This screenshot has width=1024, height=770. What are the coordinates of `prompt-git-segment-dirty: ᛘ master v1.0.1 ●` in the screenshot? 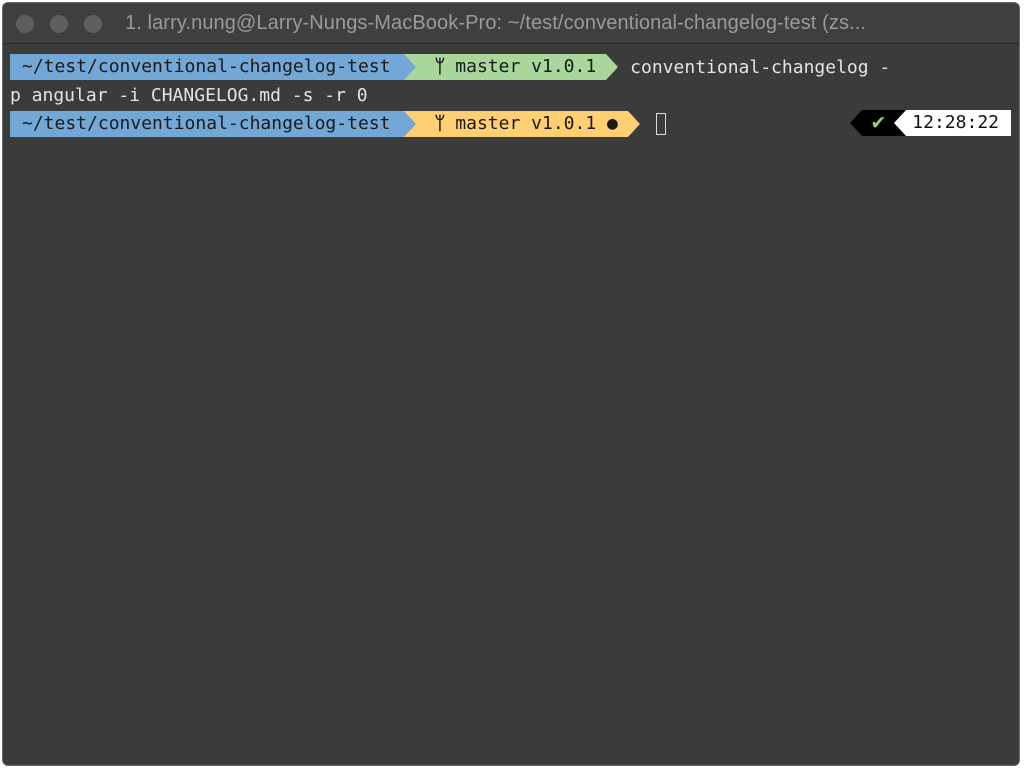 It's located at (522, 124).